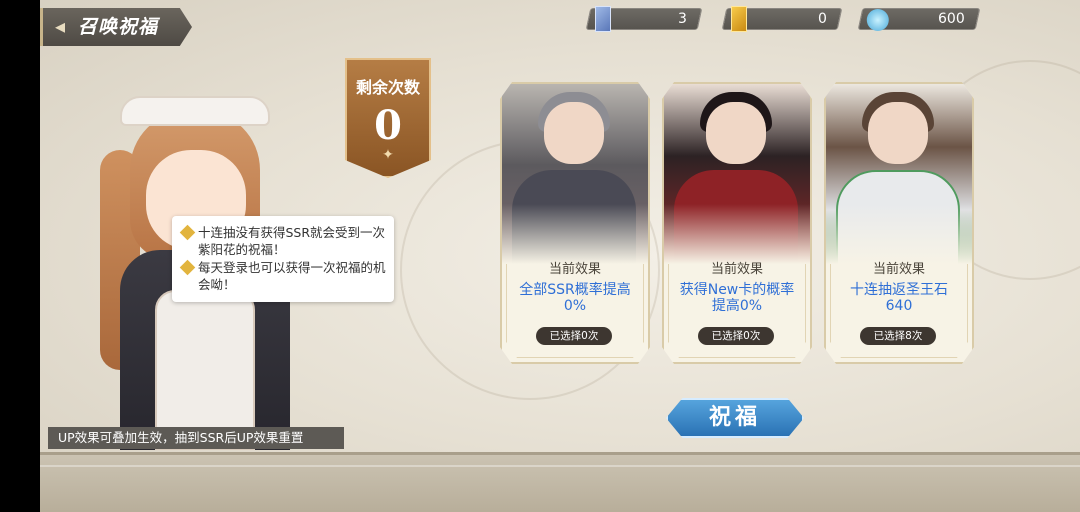 The width and height of the screenshot is (1080, 512). Describe the element at coordinates (919, 19) in the screenshot. I see `currency-crystal: 600` at that location.